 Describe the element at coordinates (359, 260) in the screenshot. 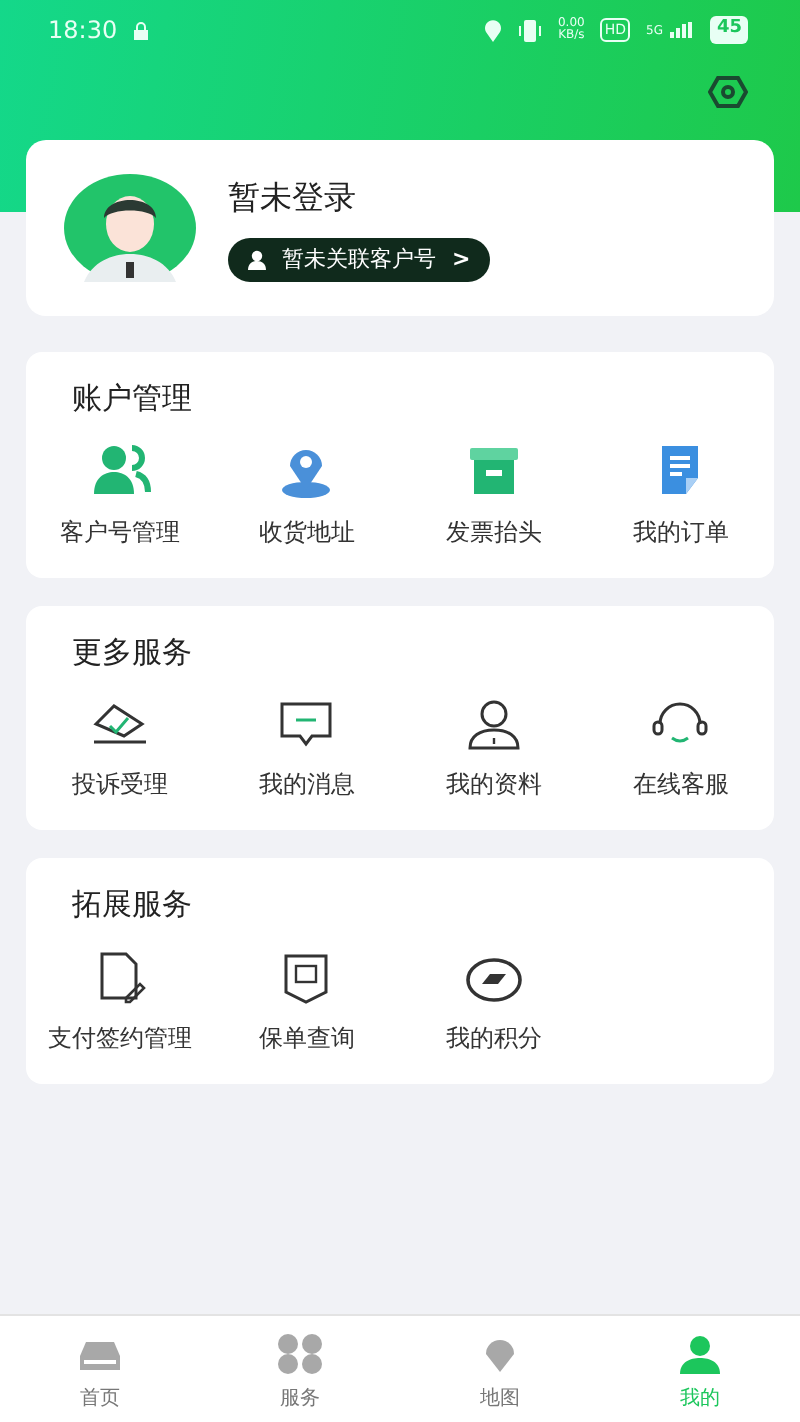

I see `link-account-button: 暂未关联客户号 >` at that location.